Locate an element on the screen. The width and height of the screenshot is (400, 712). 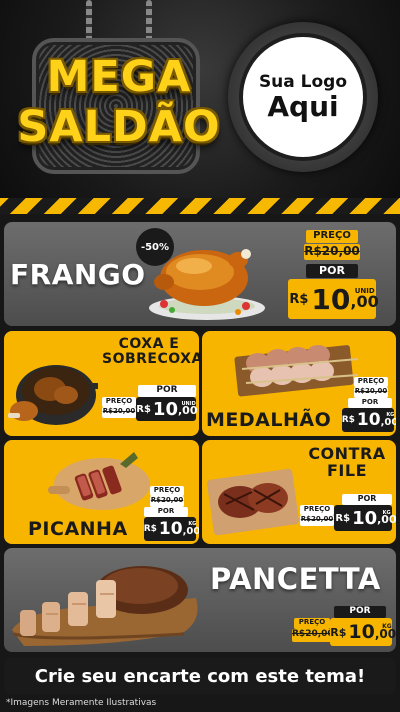
product-name: PANCETTA is located at coordinates (295, 579).